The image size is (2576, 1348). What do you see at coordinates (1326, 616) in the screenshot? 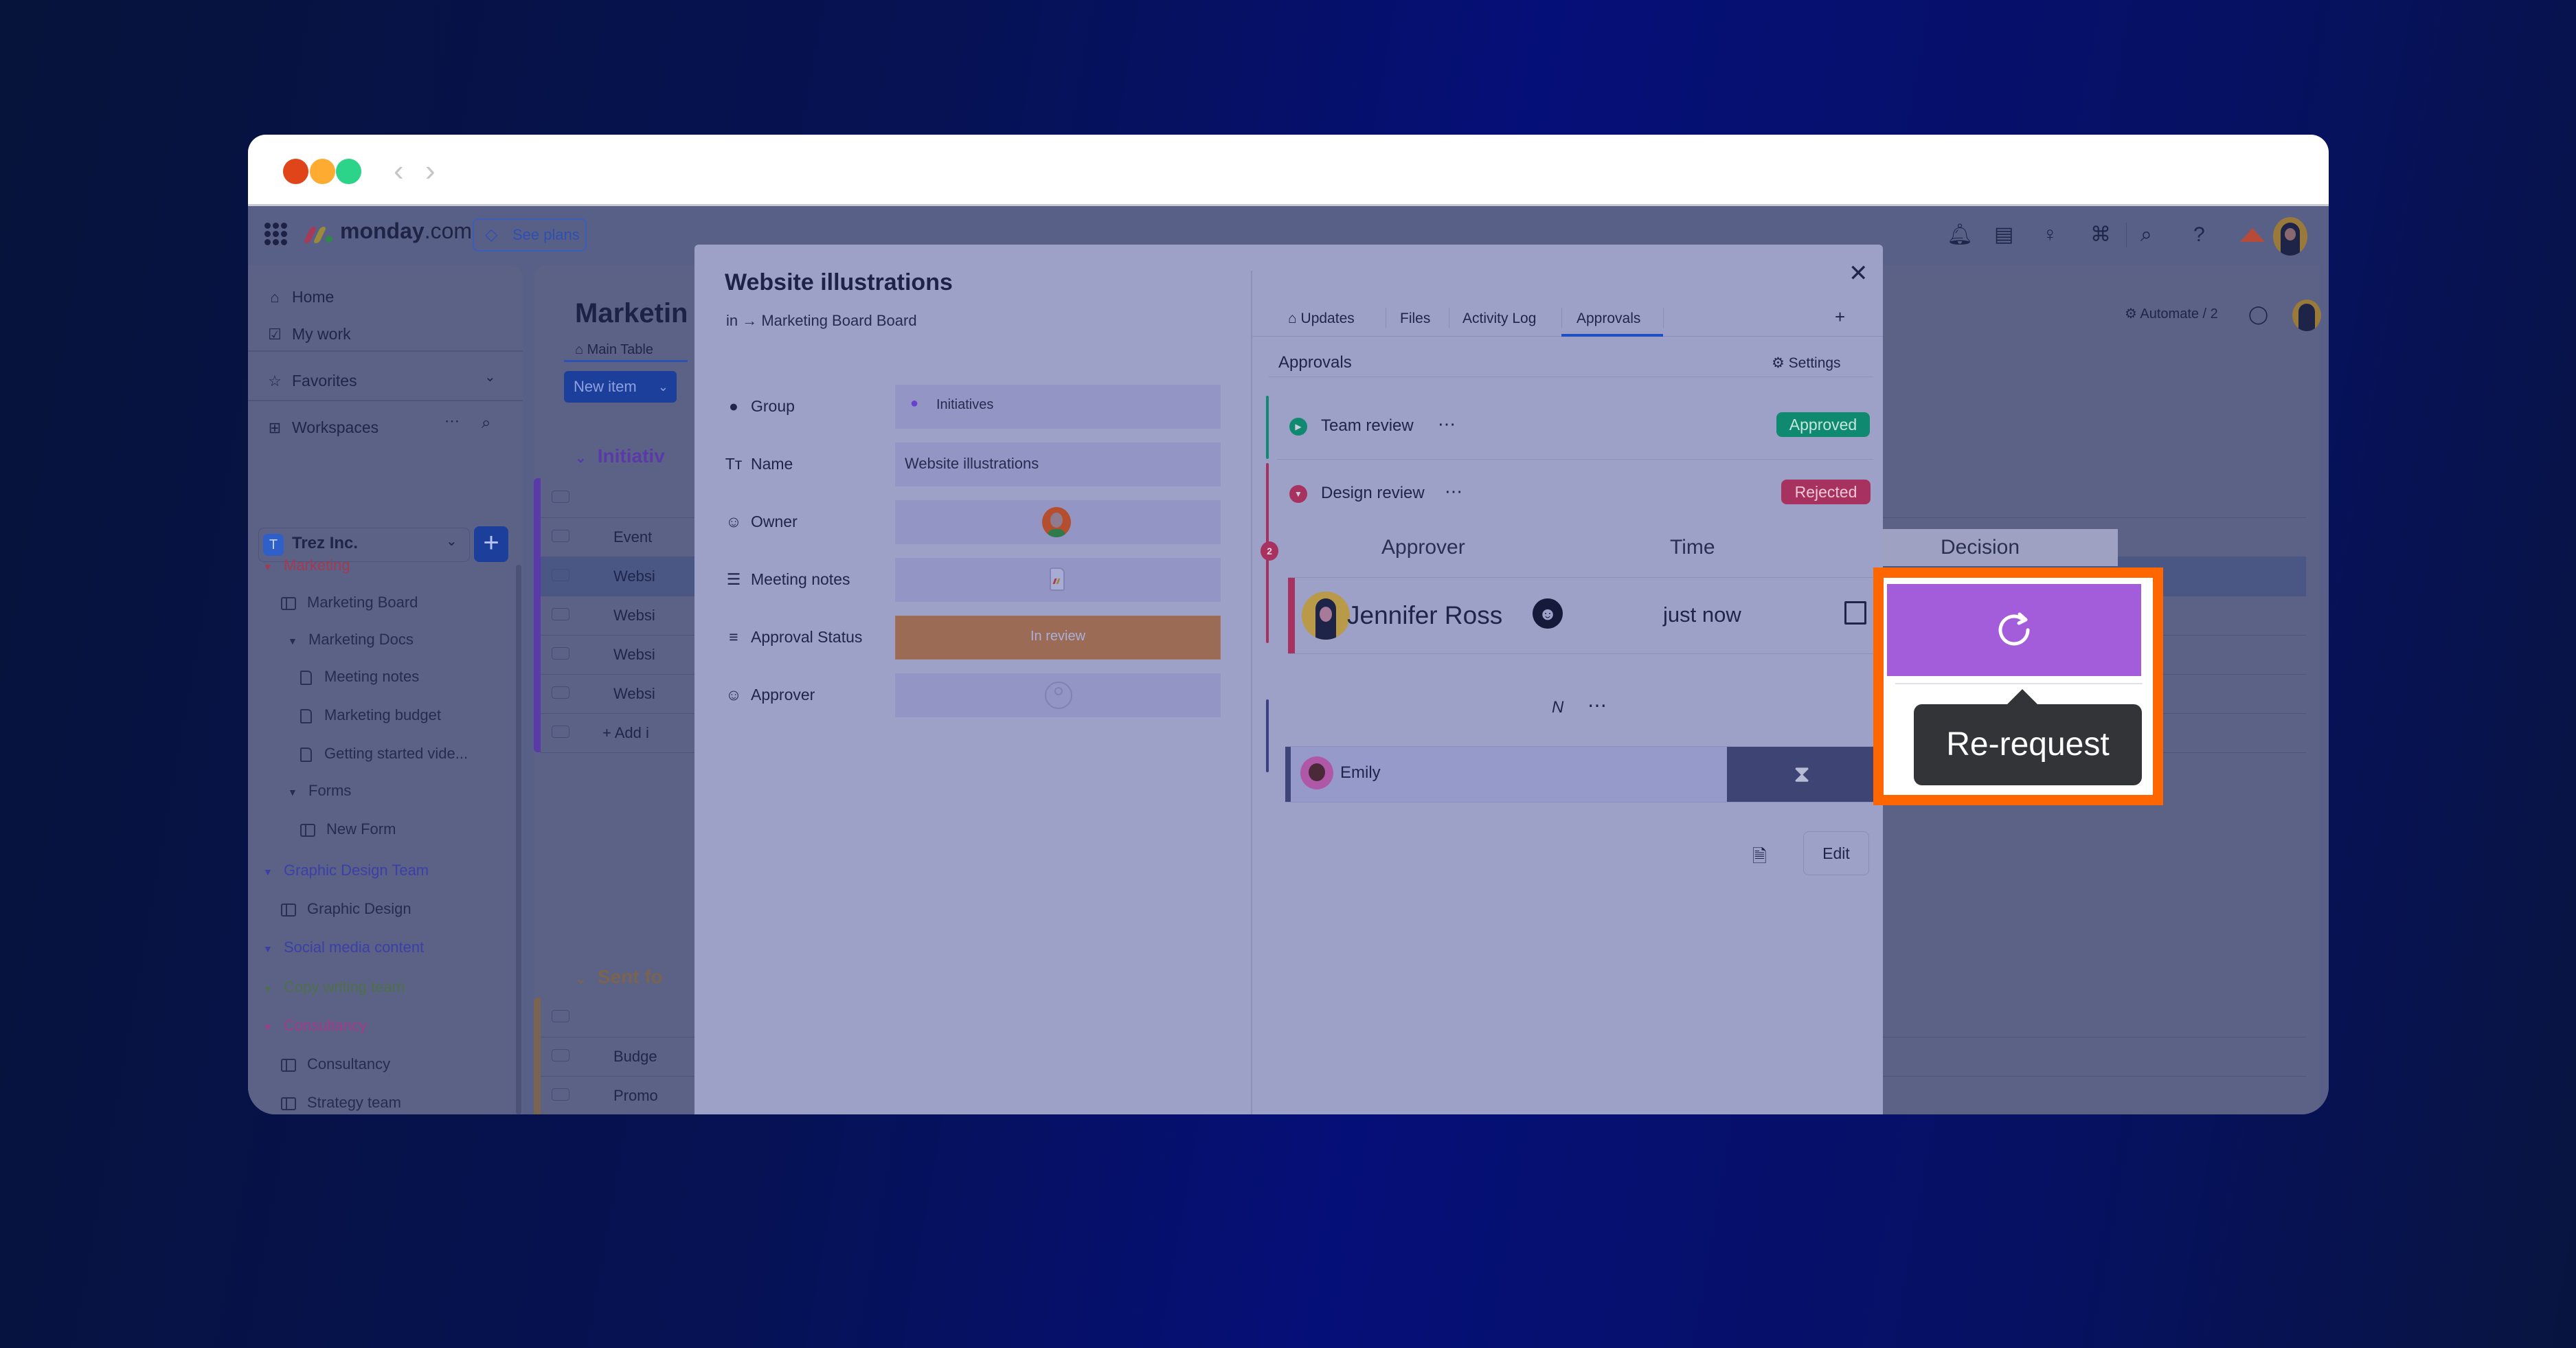
I see `jennifer-avatar` at bounding box center [1326, 616].